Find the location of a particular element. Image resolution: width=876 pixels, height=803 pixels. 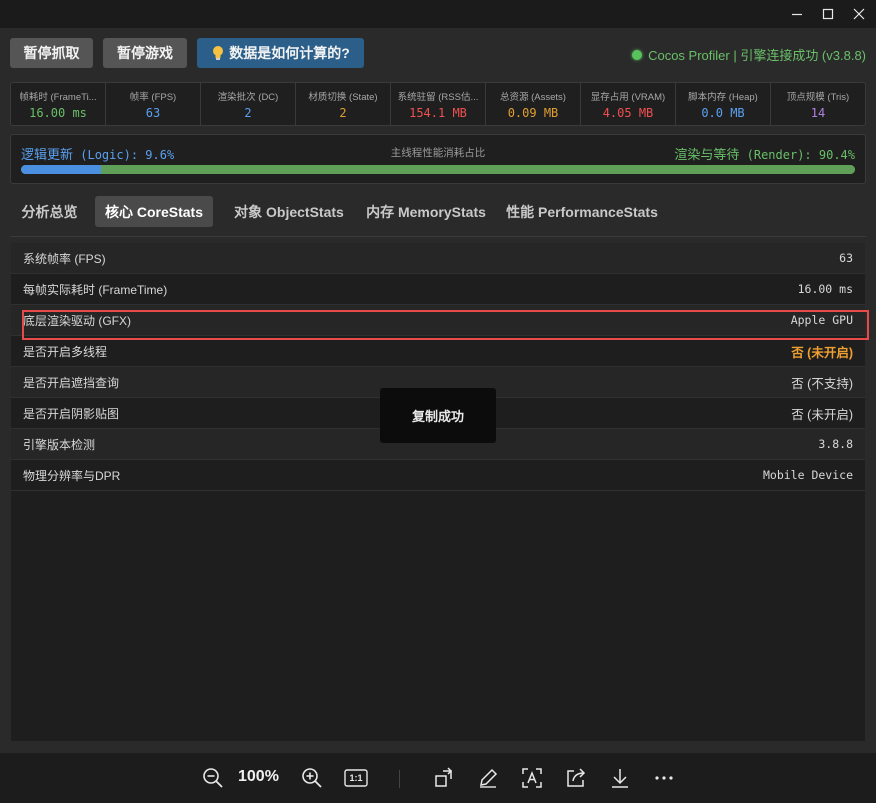

stat-cell: 总资源 (Assets) 0.09 MB is located at coordinates (533, 104).